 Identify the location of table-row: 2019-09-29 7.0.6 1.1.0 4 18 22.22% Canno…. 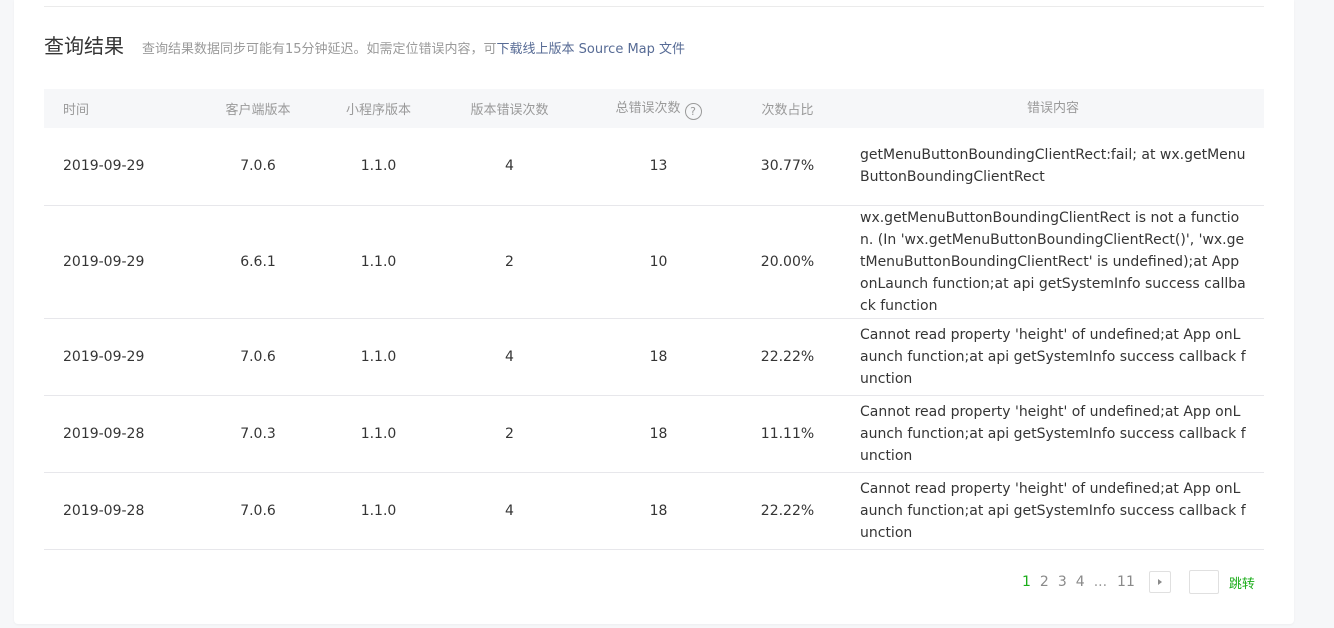
(654, 357).